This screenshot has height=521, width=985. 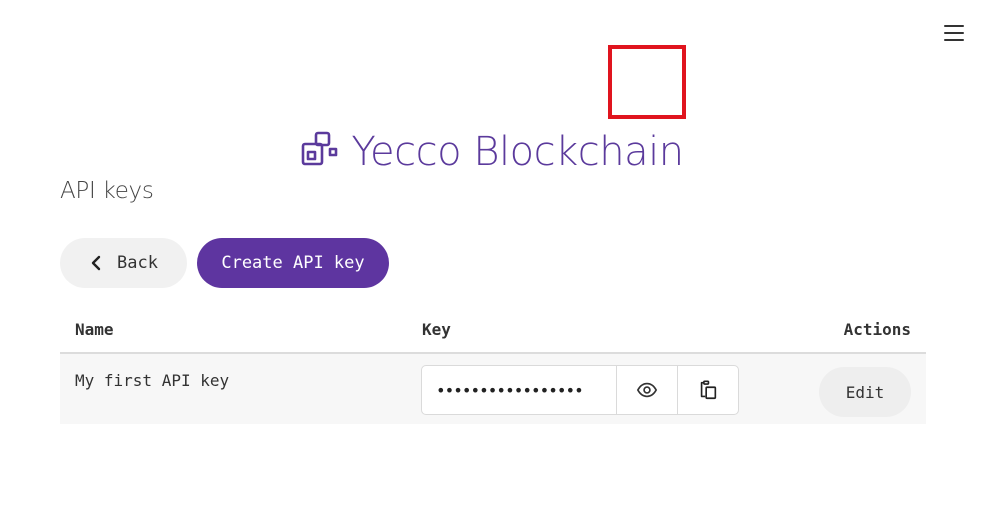 What do you see at coordinates (877, 329) in the screenshot?
I see `column-header-actions: Actions` at bounding box center [877, 329].